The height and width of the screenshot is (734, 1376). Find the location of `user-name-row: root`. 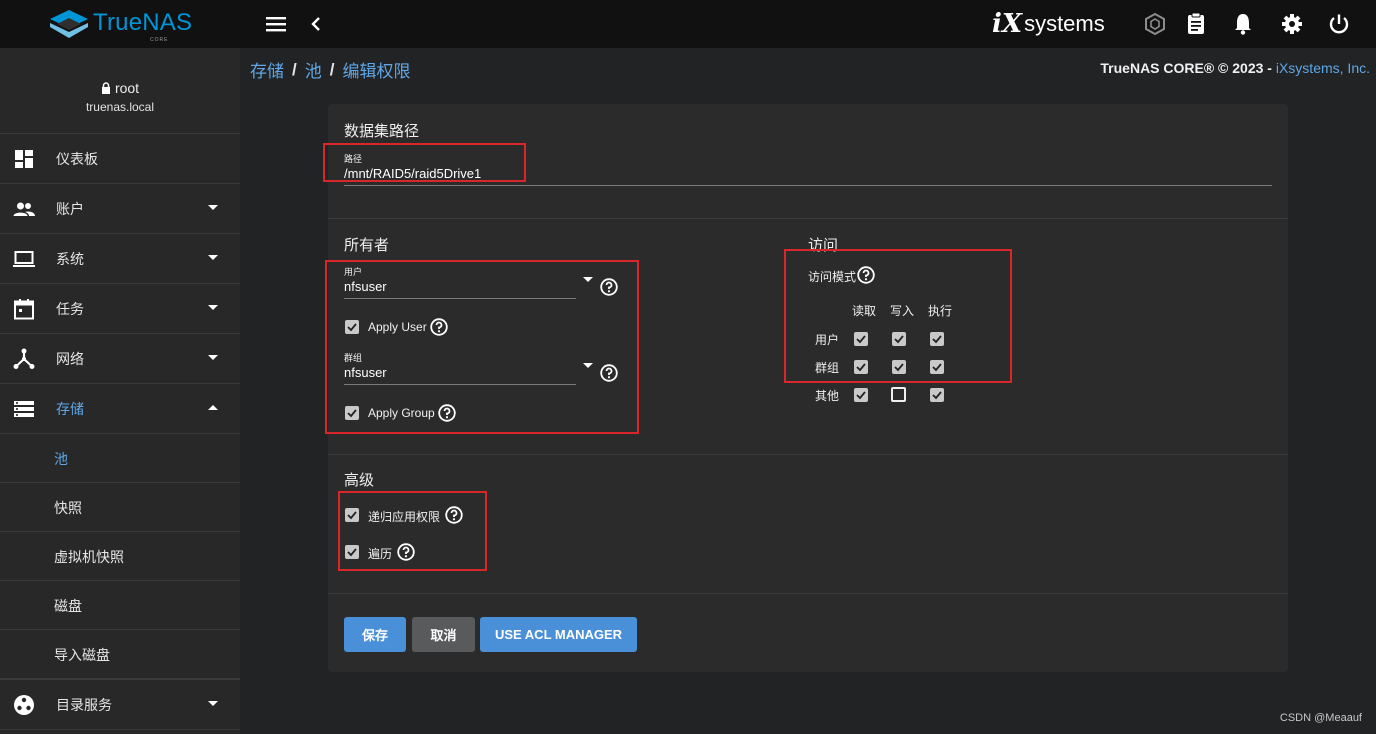

user-name-row: root is located at coordinates (120, 72).